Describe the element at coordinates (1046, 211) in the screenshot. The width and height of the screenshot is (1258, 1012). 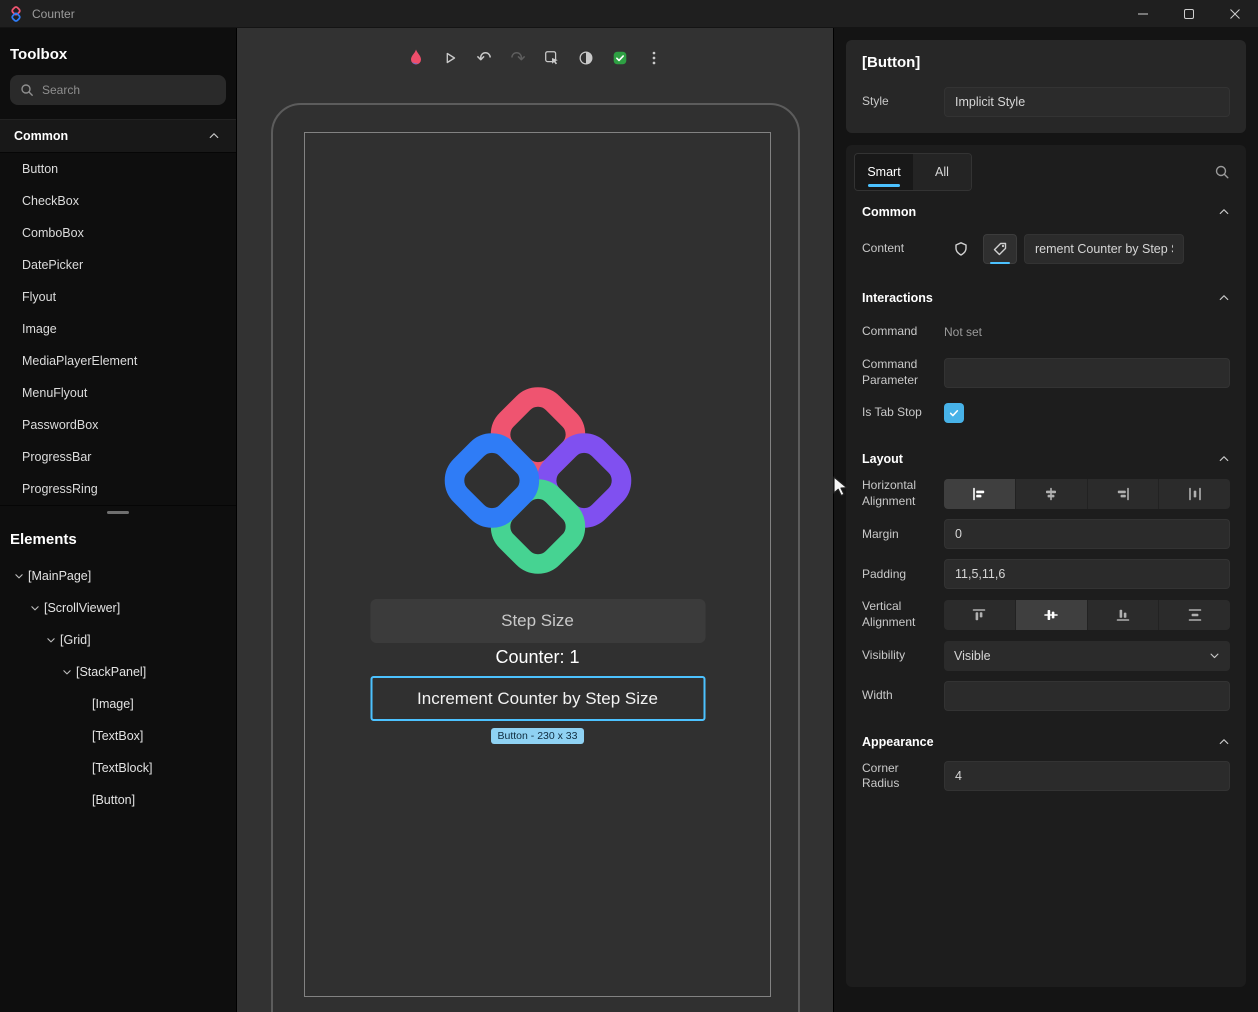
I see `section-common-header: Common` at that location.